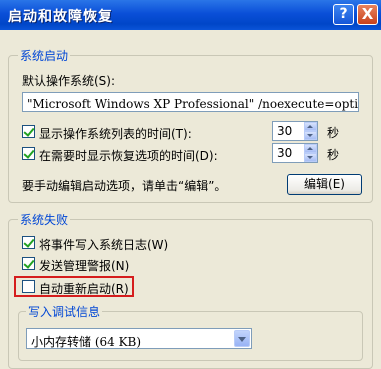 The height and width of the screenshot is (369, 381). Describe the element at coordinates (84, 289) in the screenshot. I see `auto-restart-label: 自动重新启动(R)` at that location.